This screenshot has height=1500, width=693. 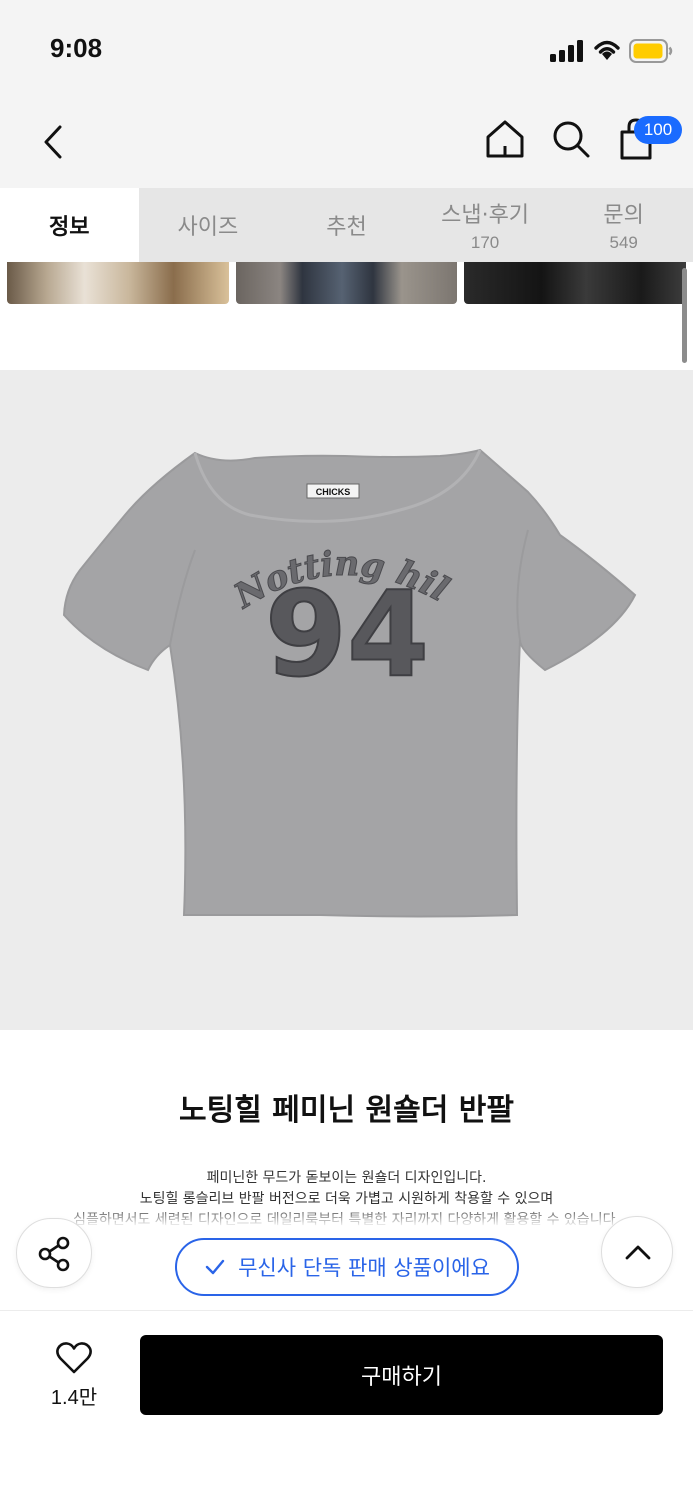 I want to click on shirt-print-number: 94, so click(x=347, y=634).